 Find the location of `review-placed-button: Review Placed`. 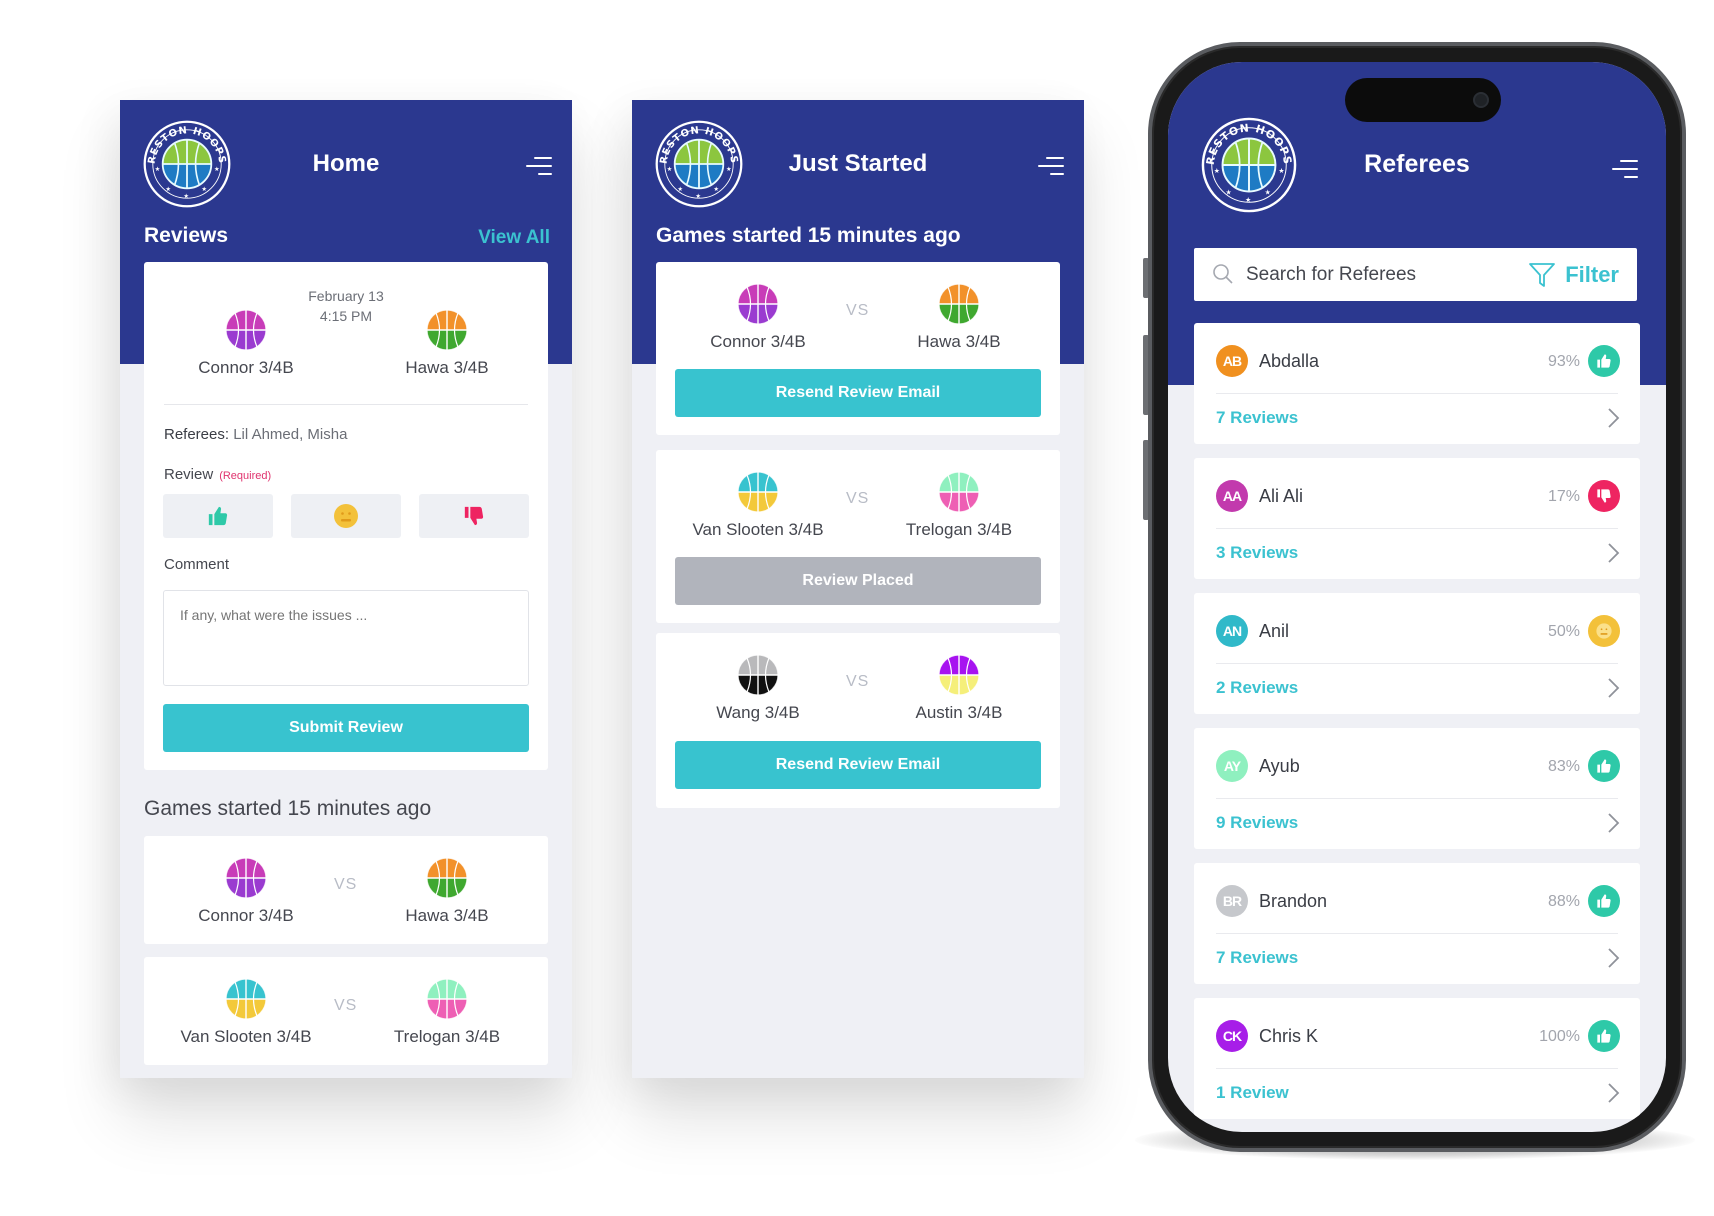

review-placed-button: Review Placed is located at coordinates (858, 581).